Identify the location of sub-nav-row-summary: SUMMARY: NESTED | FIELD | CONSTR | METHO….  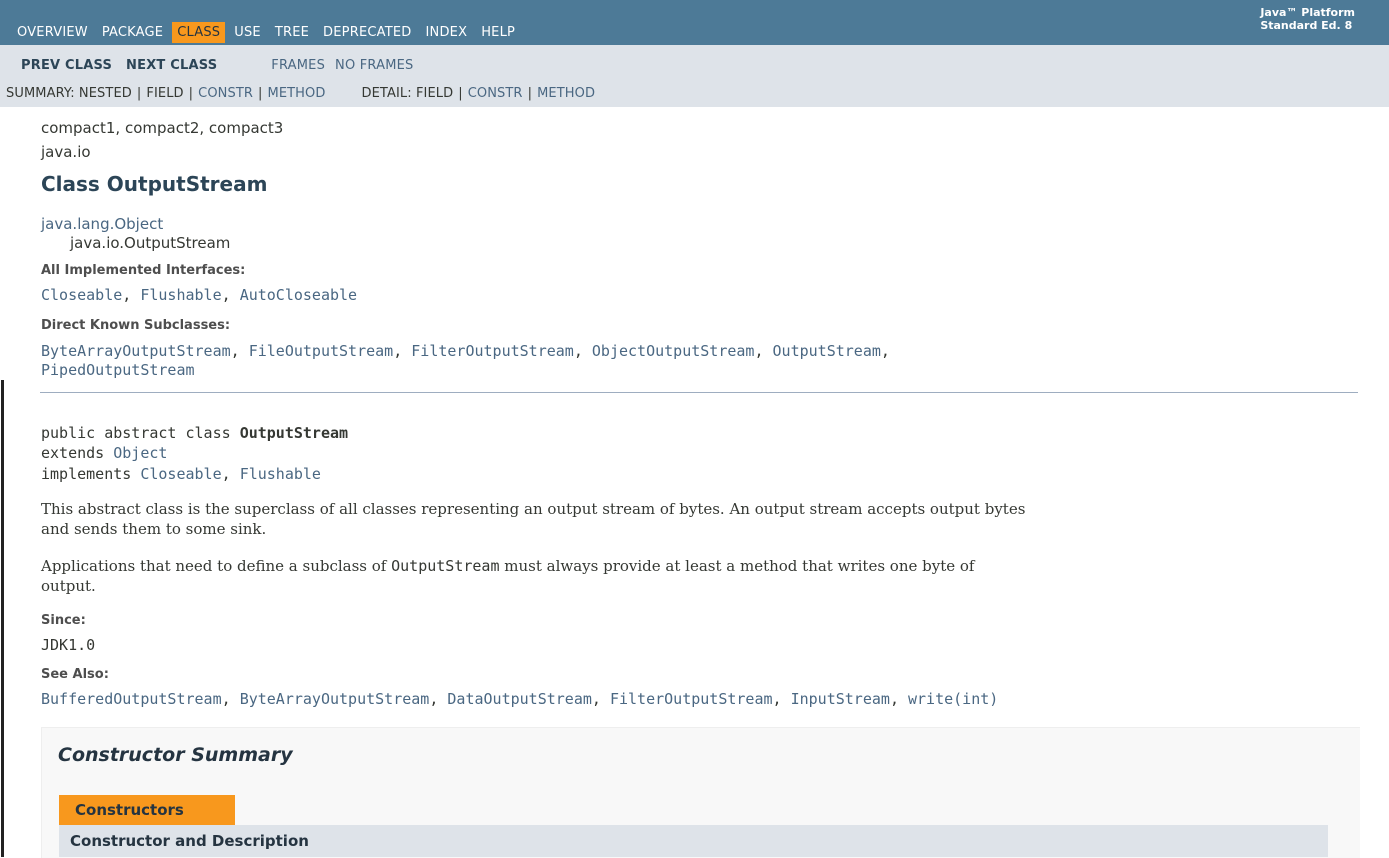
(300, 93).